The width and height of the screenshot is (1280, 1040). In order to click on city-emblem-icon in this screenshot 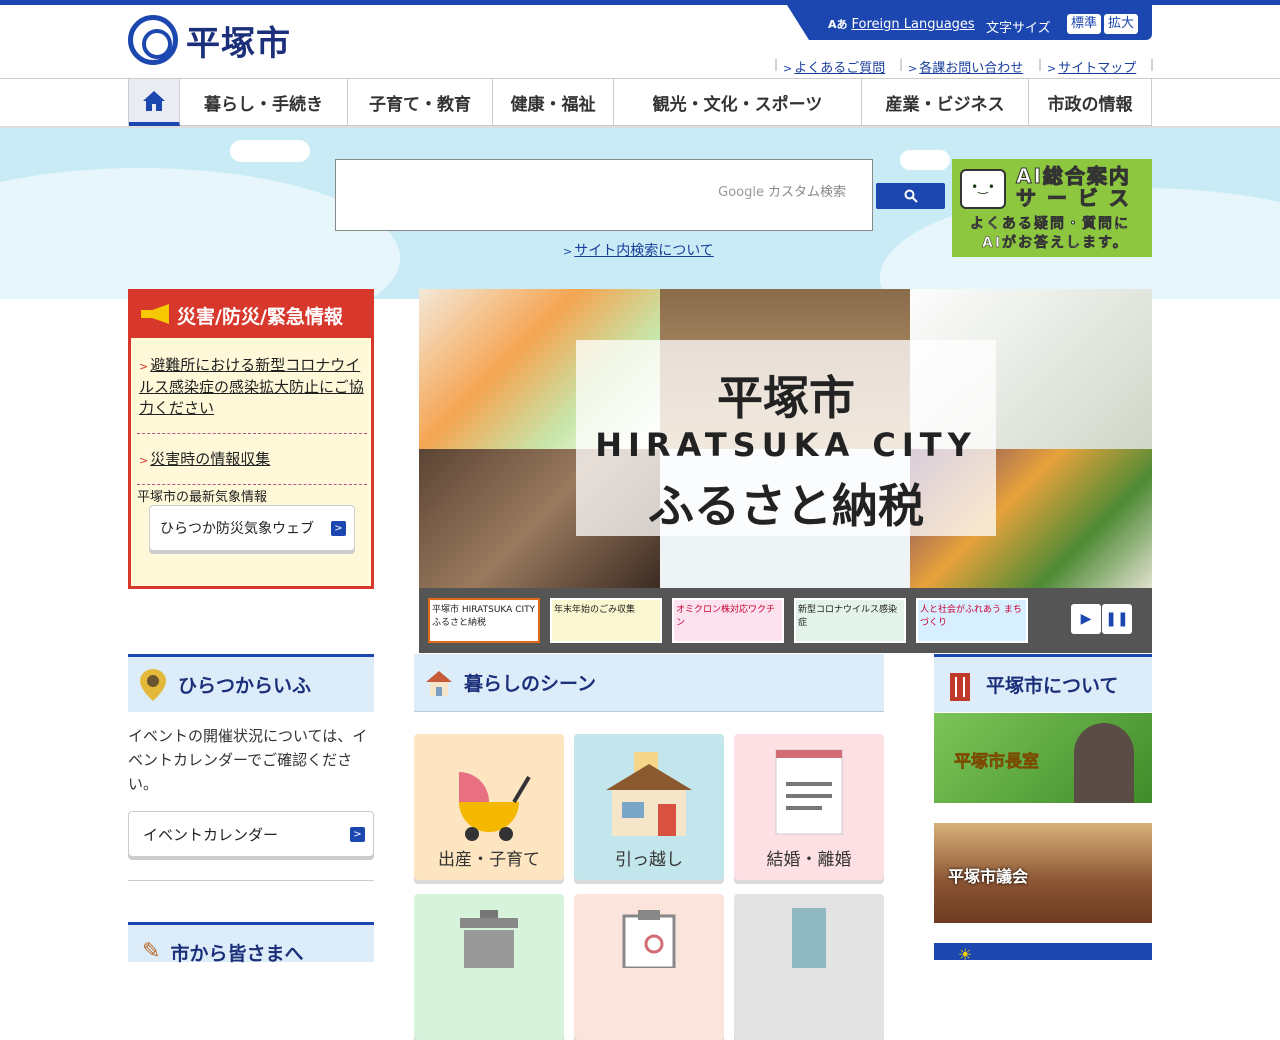, I will do `click(153, 40)`.